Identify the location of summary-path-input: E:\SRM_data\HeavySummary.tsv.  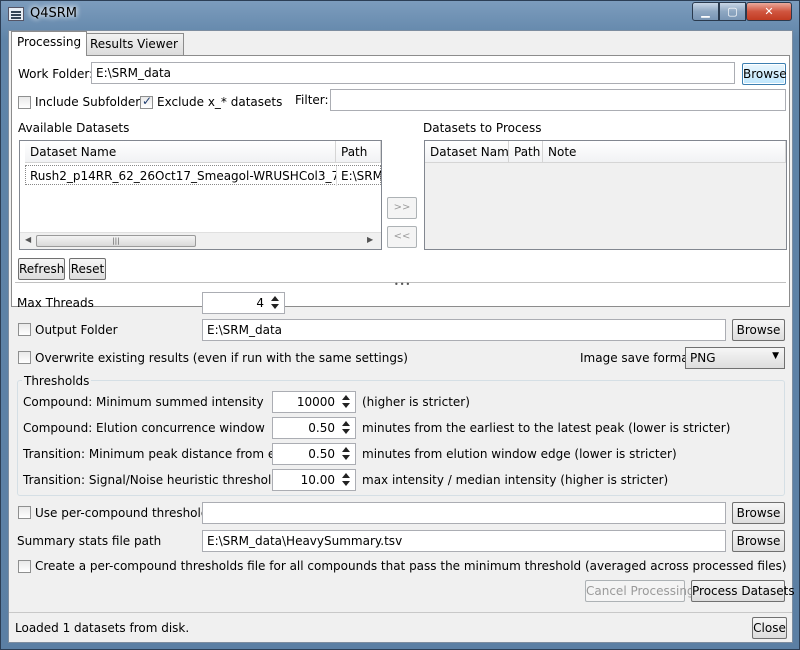
(464, 541).